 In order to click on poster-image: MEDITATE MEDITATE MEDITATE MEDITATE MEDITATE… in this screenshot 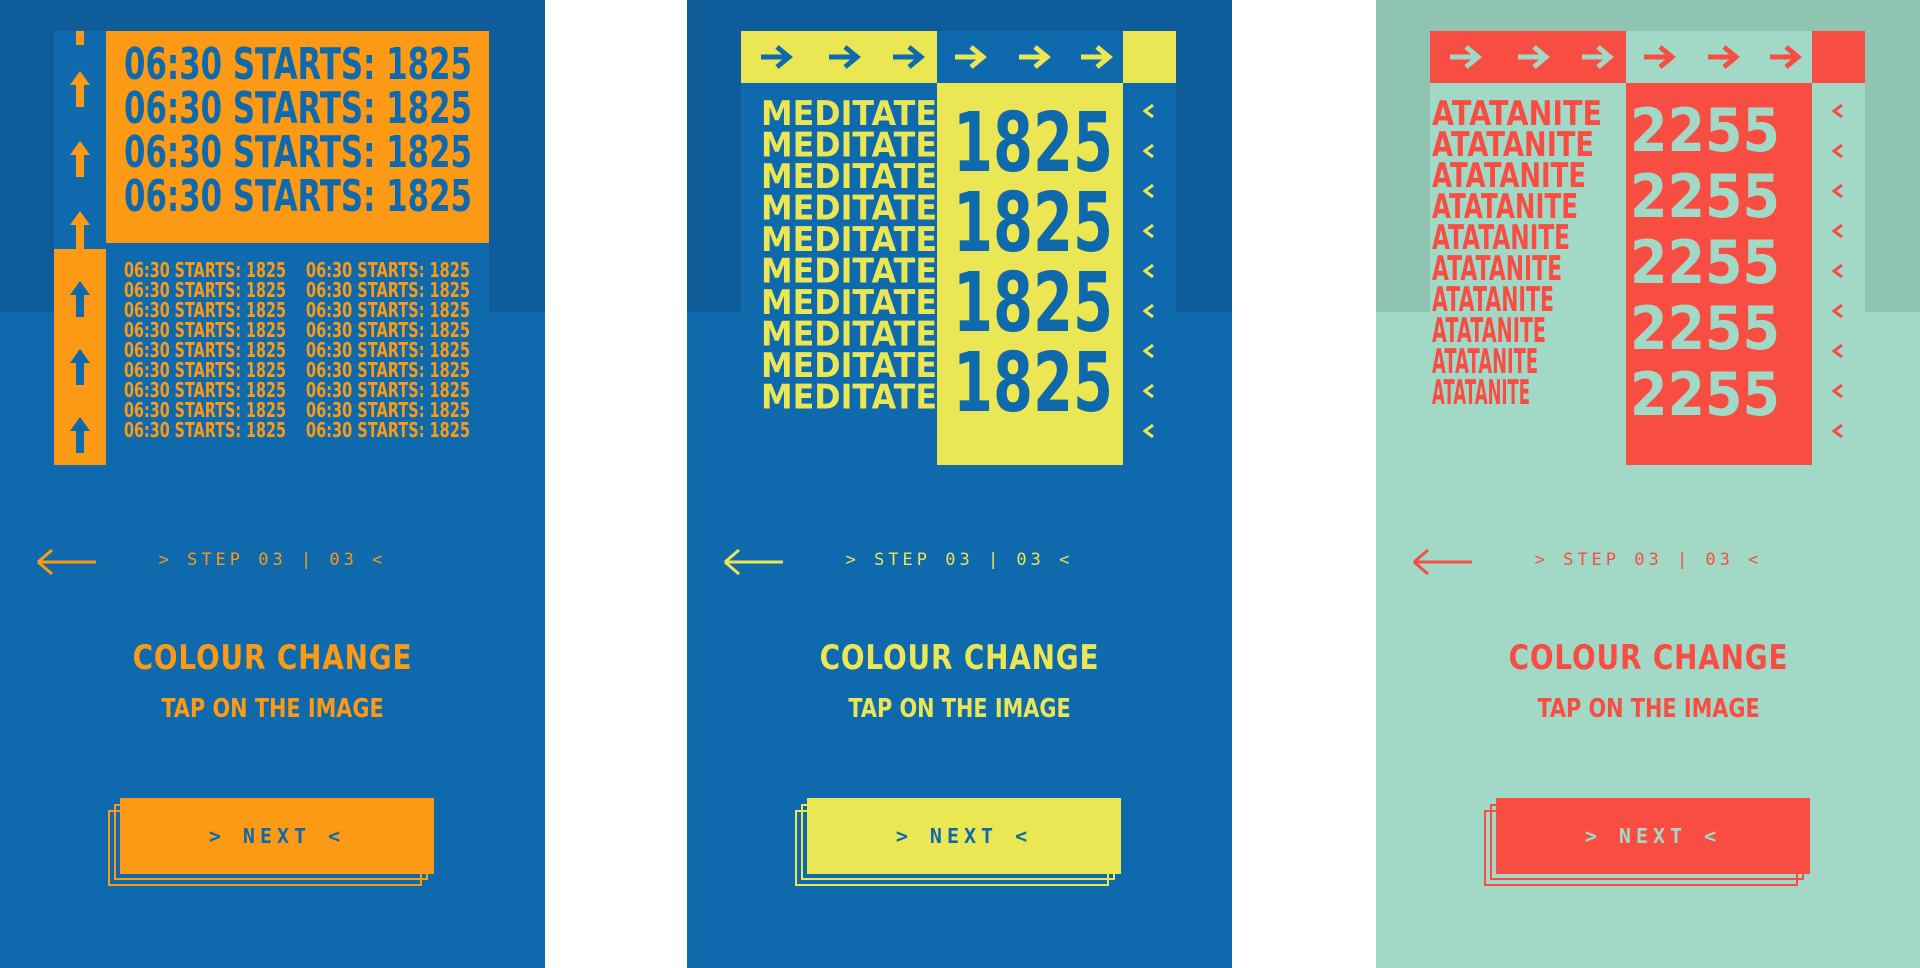, I will do `click(958, 248)`.